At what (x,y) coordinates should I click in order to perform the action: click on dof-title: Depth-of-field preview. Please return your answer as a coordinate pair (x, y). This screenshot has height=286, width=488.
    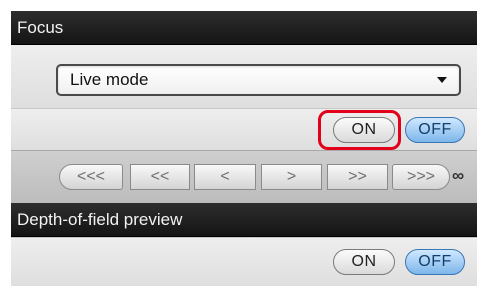
    Looking at the image, I should click on (100, 219).